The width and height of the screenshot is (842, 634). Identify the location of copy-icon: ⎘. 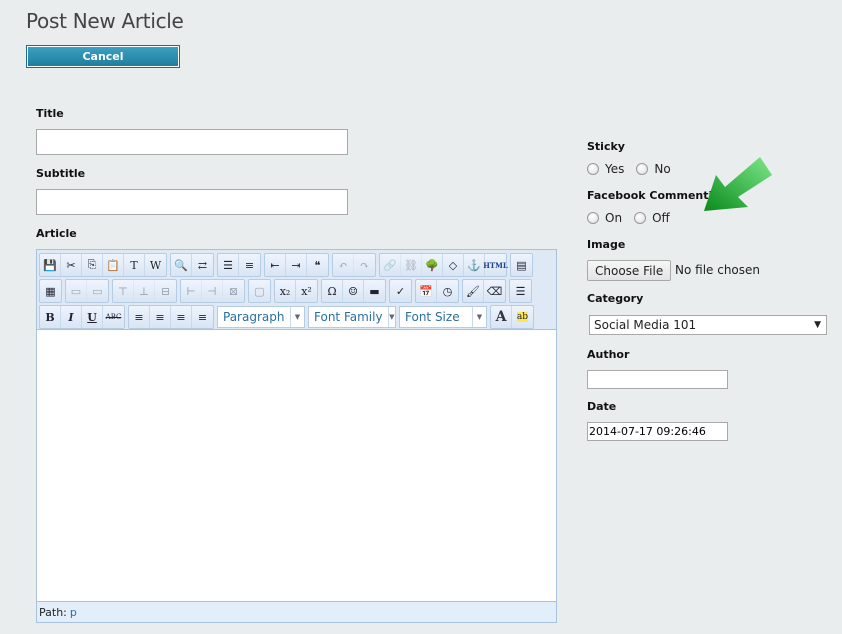
(92, 264).